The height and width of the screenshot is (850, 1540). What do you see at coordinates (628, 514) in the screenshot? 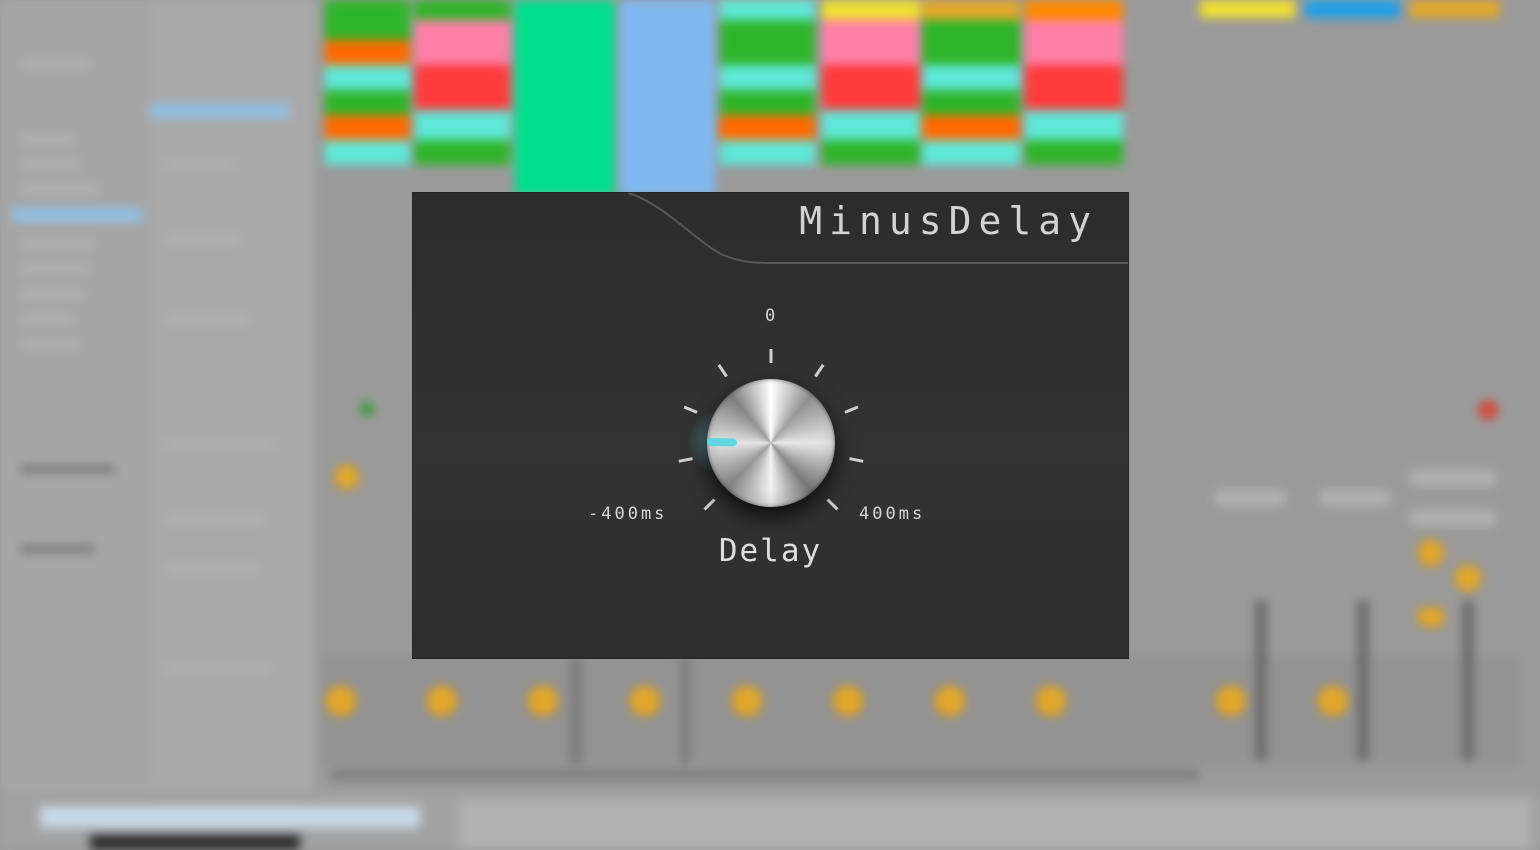
I see `knob-min-label: -400ms` at bounding box center [628, 514].